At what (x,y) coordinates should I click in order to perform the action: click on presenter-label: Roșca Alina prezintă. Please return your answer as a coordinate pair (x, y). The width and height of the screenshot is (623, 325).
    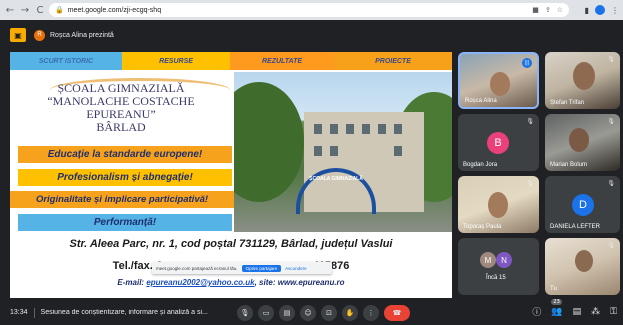
    Looking at the image, I should click on (82, 35).